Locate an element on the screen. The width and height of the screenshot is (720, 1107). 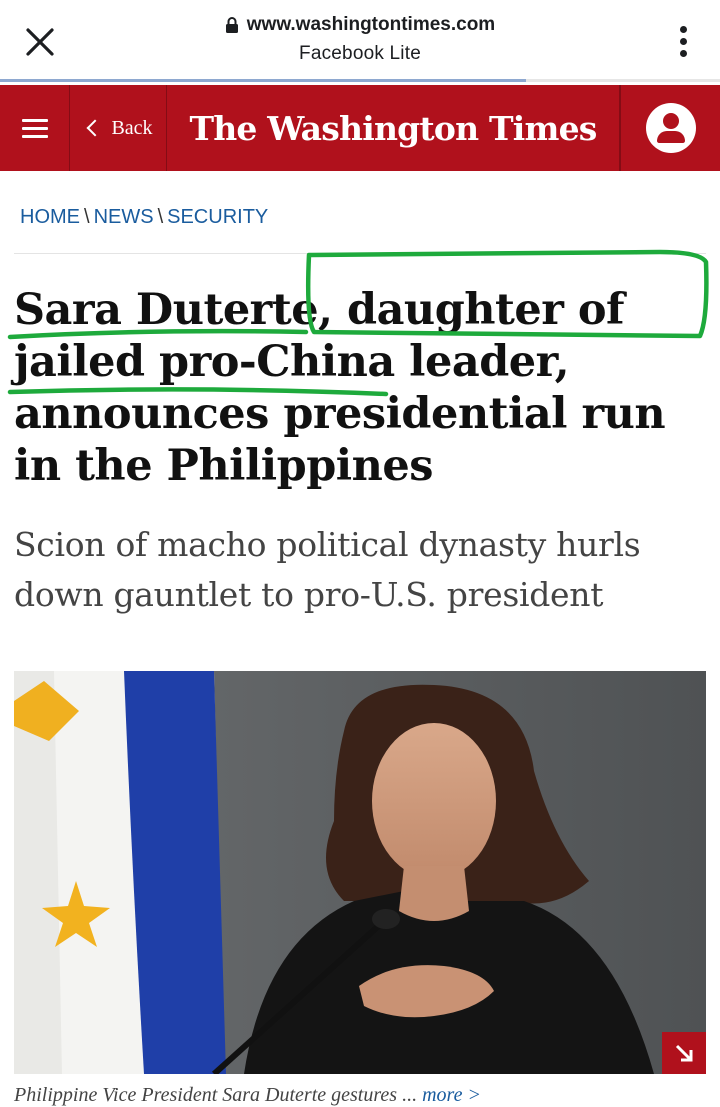
expand-photo-button is located at coordinates (684, 1053).